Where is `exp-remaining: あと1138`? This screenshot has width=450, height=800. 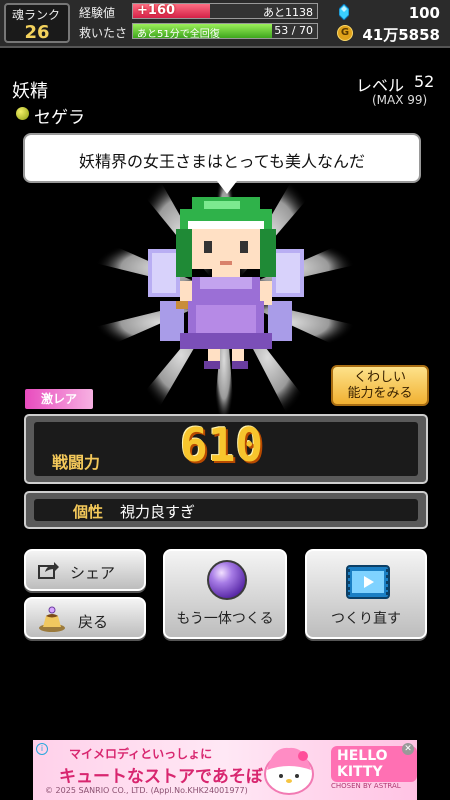 exp-remaining: あと1138 is located at coordinates (288, 12).